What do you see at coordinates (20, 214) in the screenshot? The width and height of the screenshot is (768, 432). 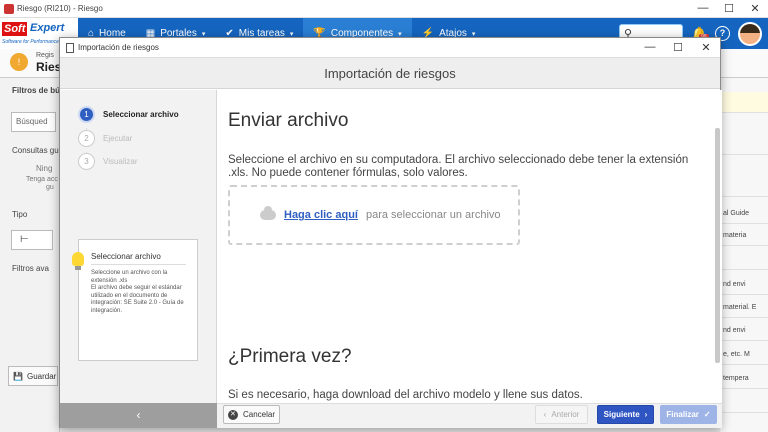 I see `tipo-label: Tipo` at bounding box center [20, 214].